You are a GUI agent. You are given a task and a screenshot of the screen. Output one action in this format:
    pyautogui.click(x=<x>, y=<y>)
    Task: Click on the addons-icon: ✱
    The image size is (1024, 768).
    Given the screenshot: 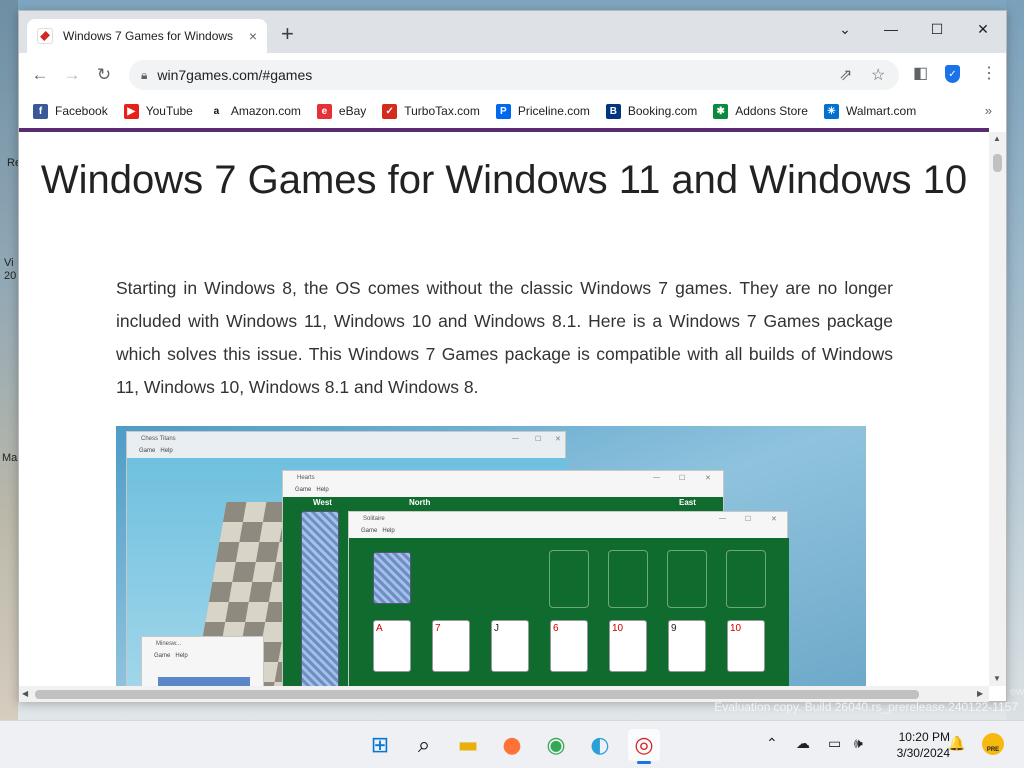 What is the action you would take?
    pyautogui.click(x=721, y=111)
    